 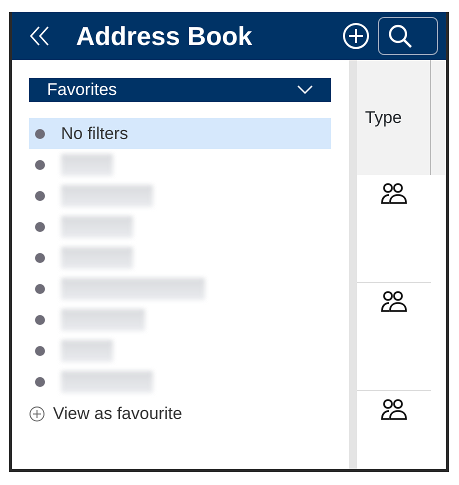 I want to click on view-as-favourite-link: View as favourite, so click(x=105, y=413).